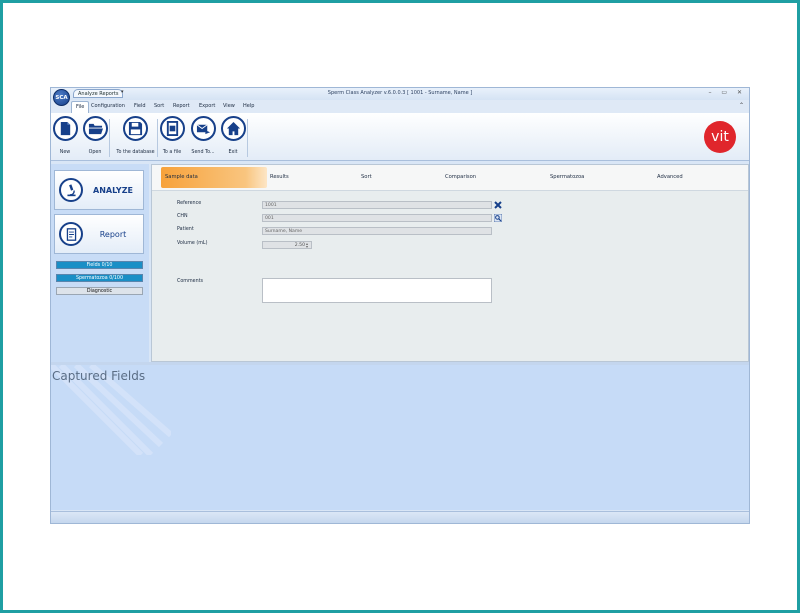  Describe the element at coordinates (140, 106) in the screenshot. I see `menu-field: Field` at that location.